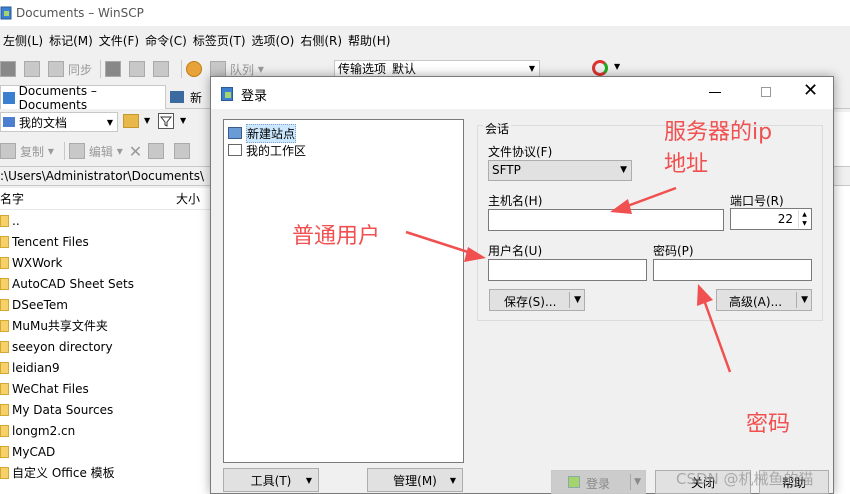 Image resolution: width=850 pixels, height=494 pixels. Describe the element at coordinates (163, 69) in the screenshot. I see `refresh-button` at that location.